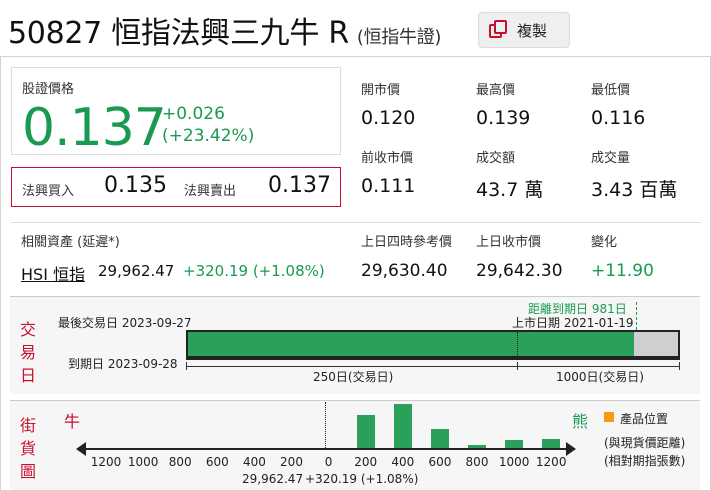 The image size is (711, 491). I want to click on ask-price: 0.137, so click(299, 185).